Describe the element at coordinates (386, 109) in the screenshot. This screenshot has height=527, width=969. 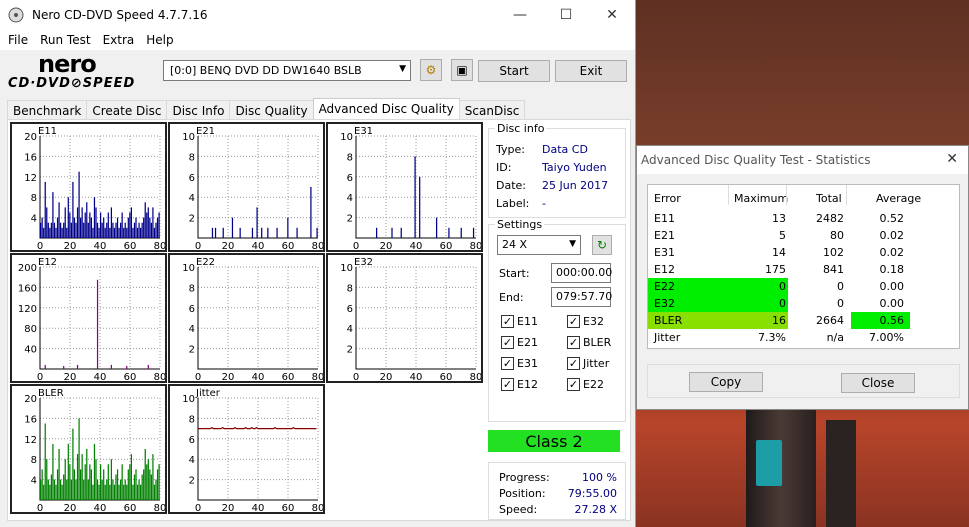
I see `tab-advanced-disc-quality: Advanced Disc Quality` at that location.